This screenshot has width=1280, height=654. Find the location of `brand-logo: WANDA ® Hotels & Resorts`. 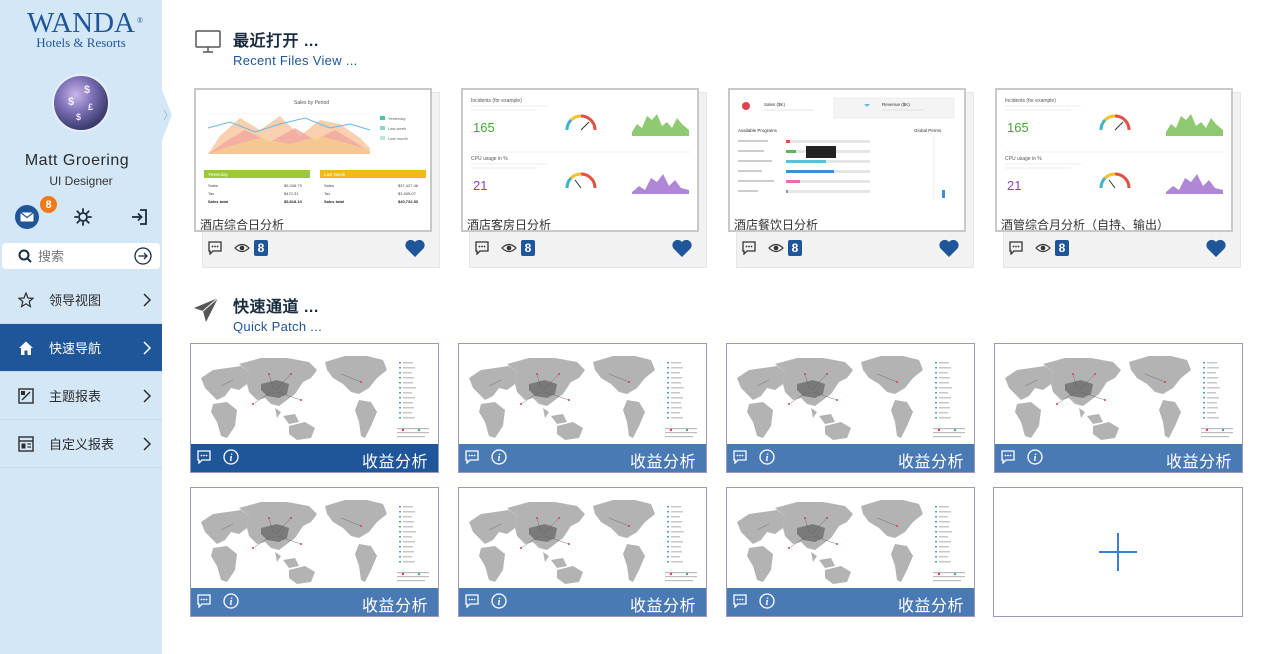

brand-logo: WANDA ® Hotels & Resorts is located at coordinates (81, 29).